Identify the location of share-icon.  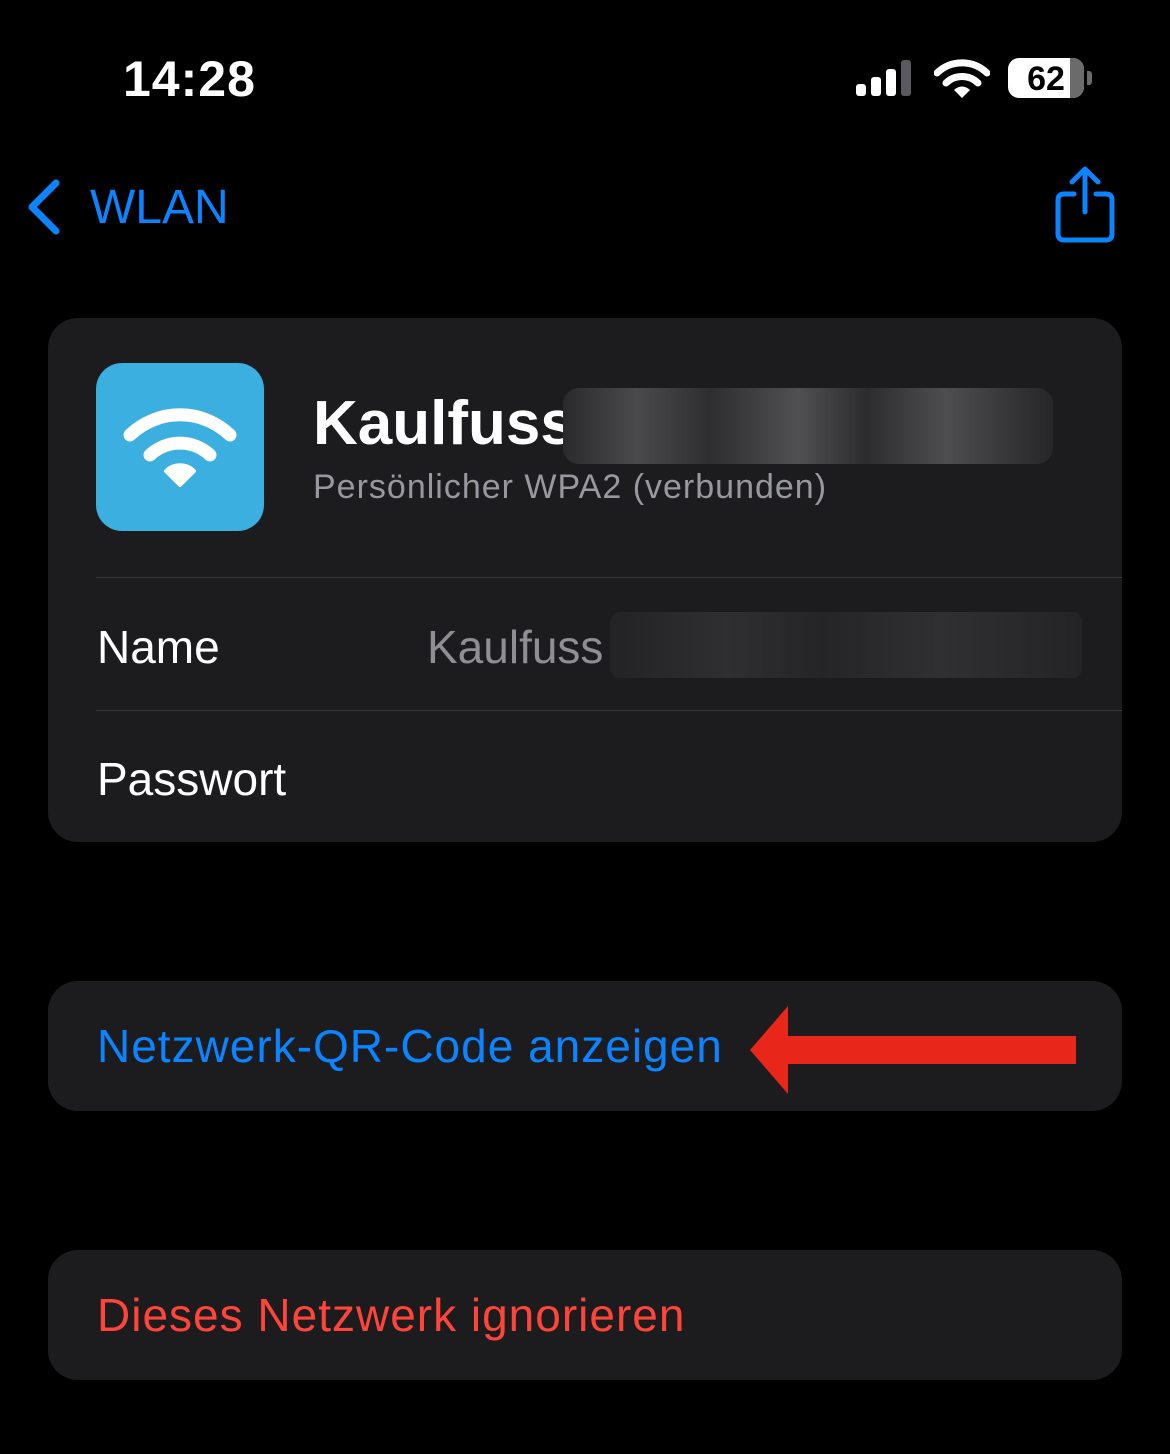
(1085, 204).